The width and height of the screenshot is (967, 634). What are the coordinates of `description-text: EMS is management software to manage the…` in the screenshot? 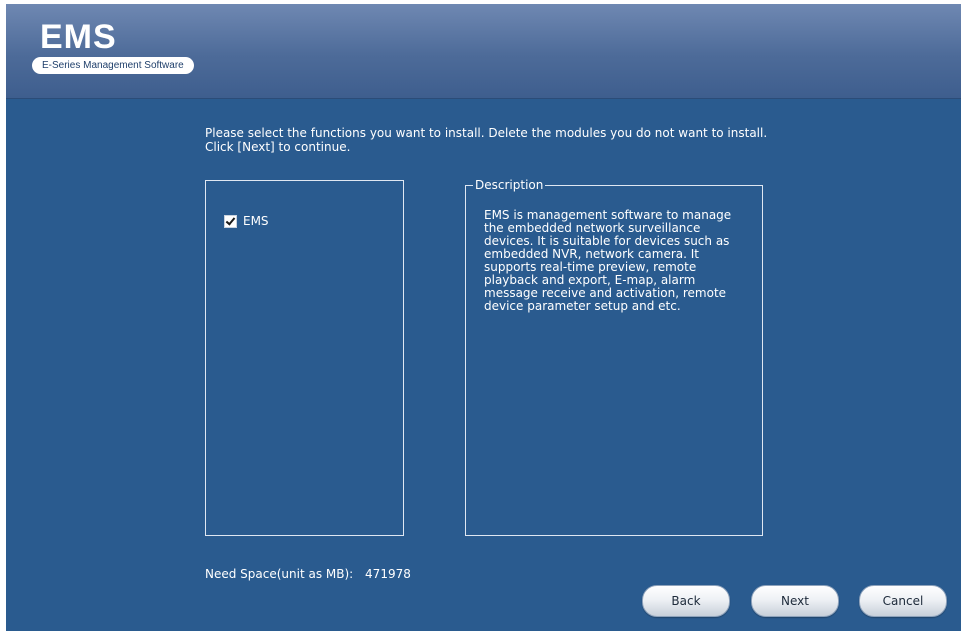 It's located at (608, 260).